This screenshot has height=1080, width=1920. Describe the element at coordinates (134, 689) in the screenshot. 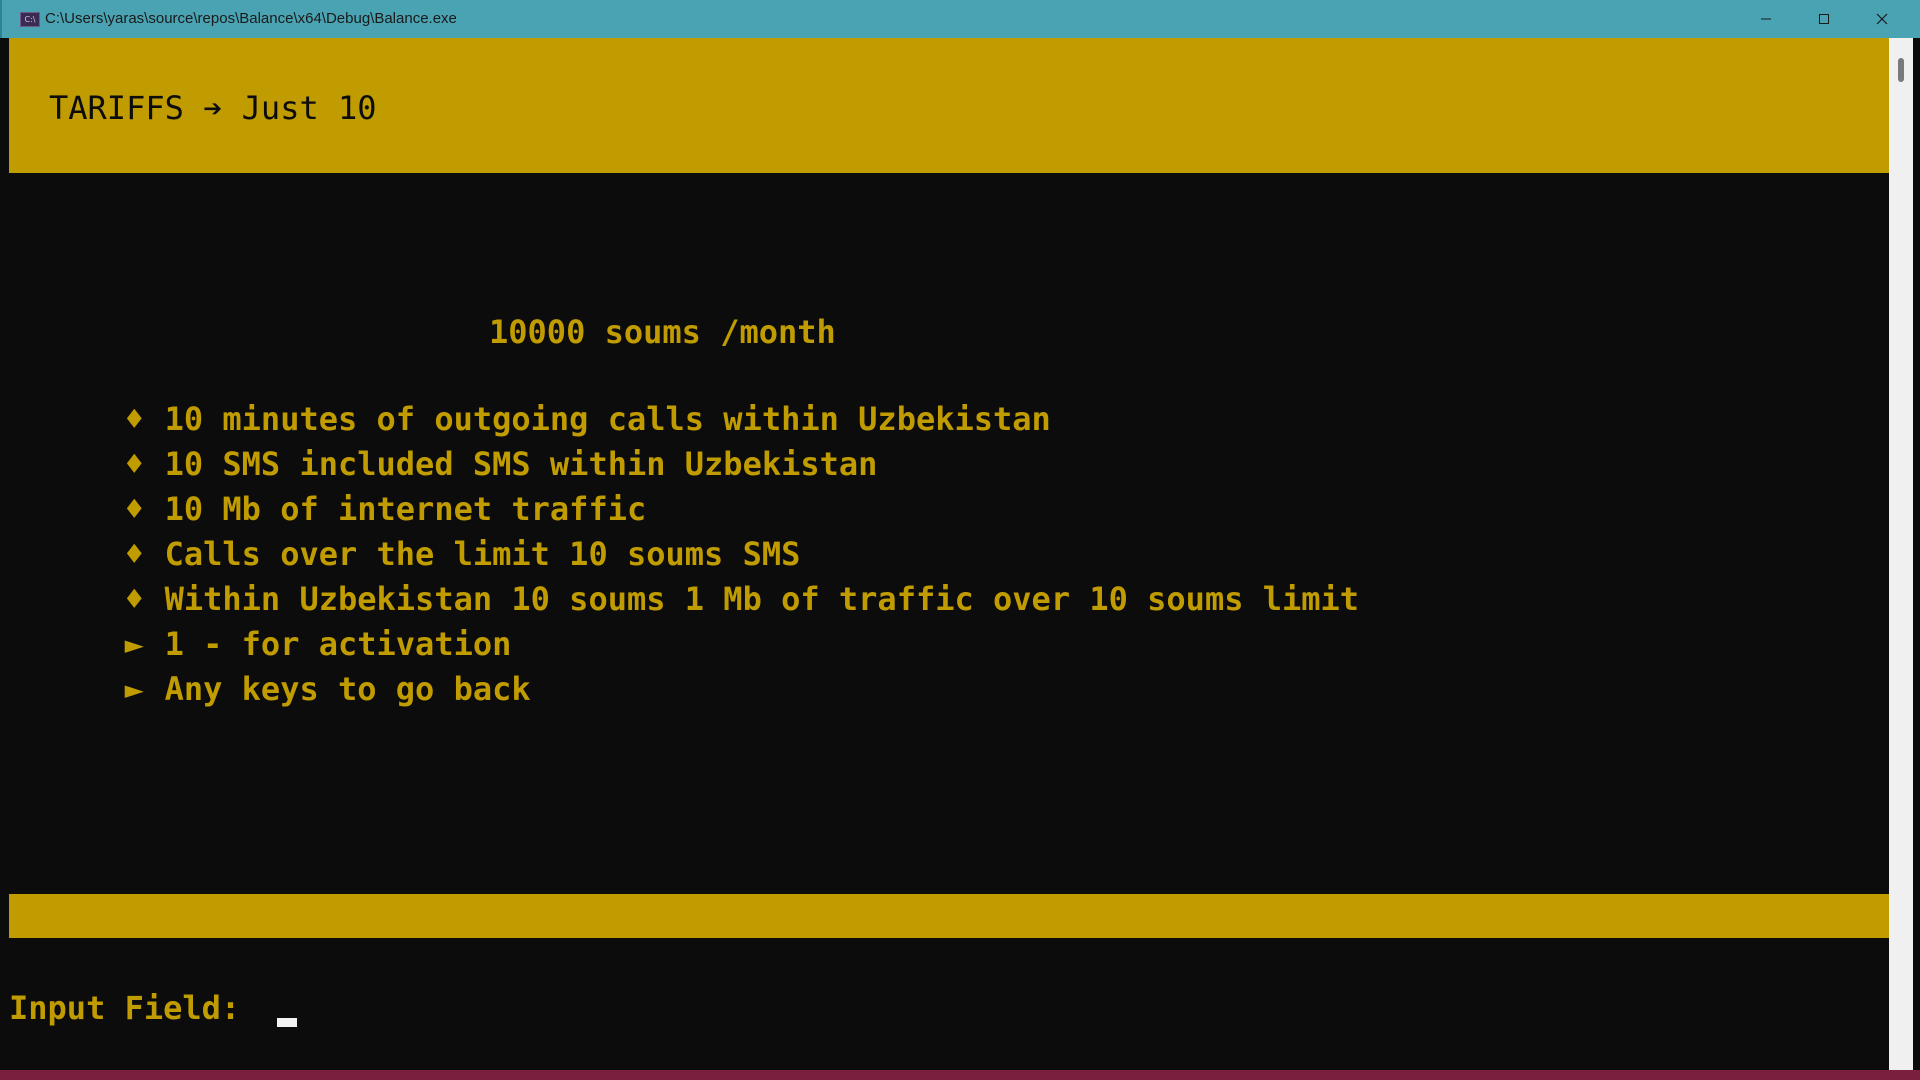

I see `arrow-pointer-icon: ►` at that location.